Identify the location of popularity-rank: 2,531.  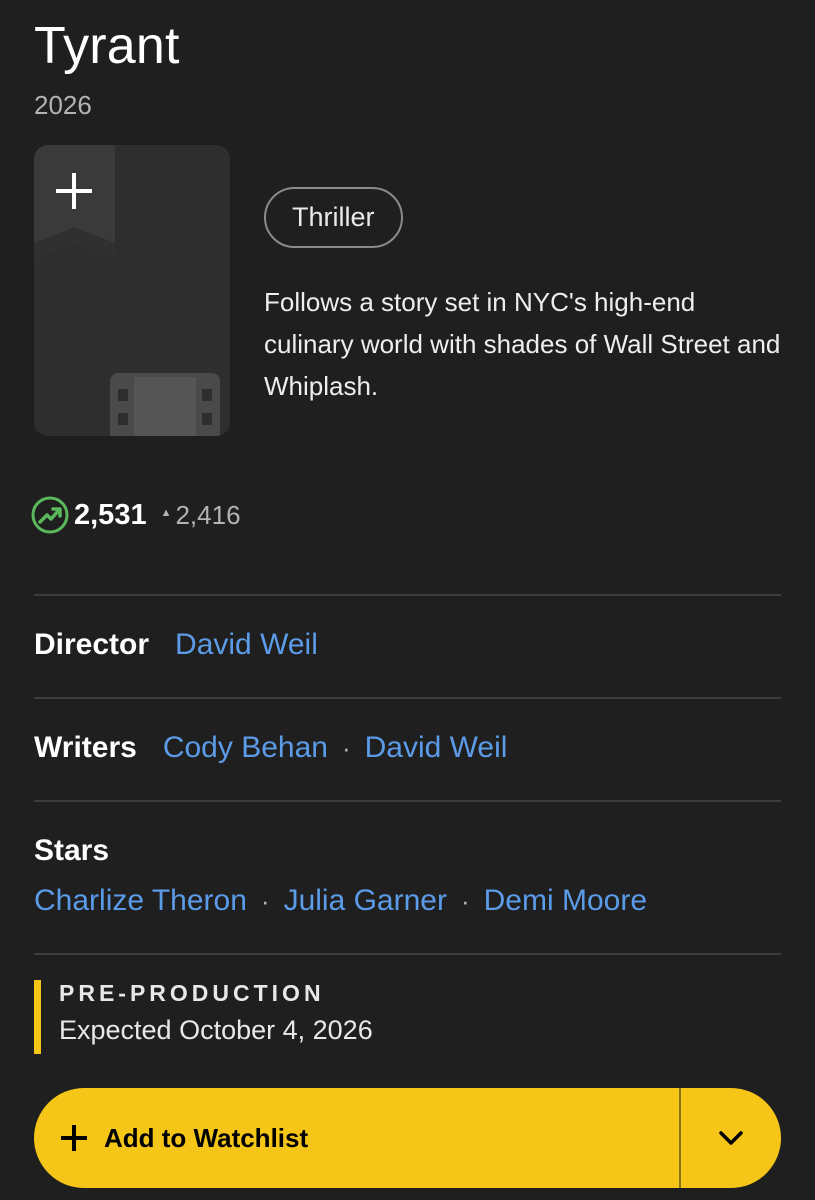
(110, 514).